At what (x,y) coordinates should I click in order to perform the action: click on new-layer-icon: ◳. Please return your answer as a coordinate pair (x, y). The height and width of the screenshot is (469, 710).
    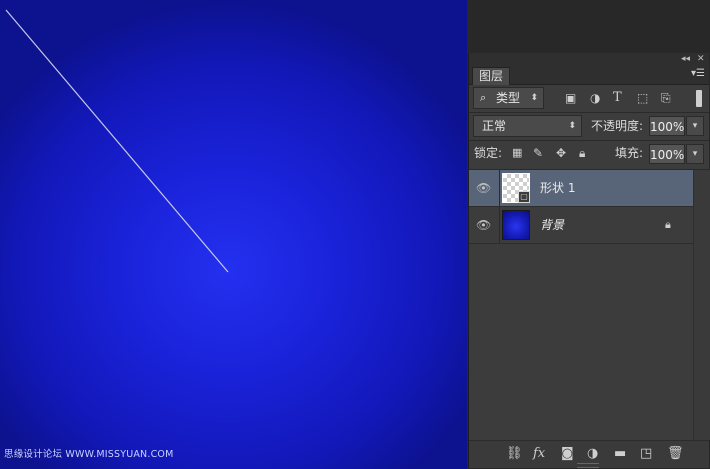
    Looking at the image, I should click on (646, 453).